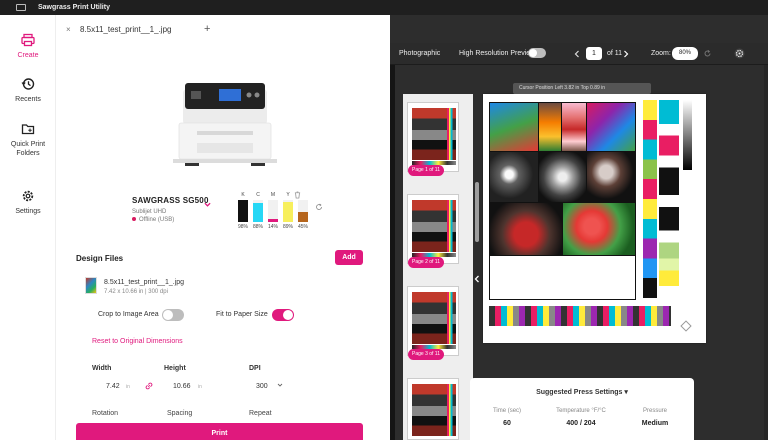 The image size is (768, 440). What do you see at coordinates (149, 386) in the screenshot?
I see `link-aspect-icon` at bounding box center [149, 386].